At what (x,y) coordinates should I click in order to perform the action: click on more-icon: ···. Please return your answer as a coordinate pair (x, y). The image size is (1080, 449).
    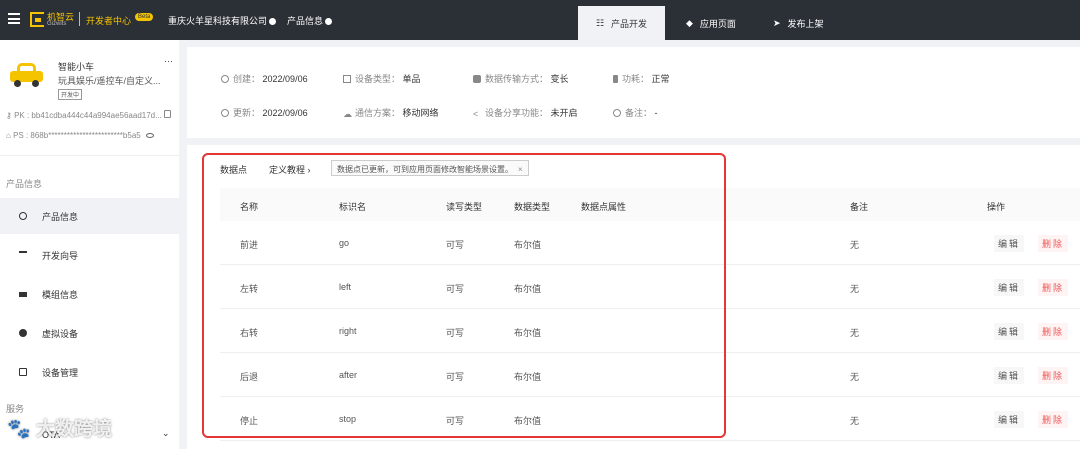
    Looking at the image, I should click on (168, 61).